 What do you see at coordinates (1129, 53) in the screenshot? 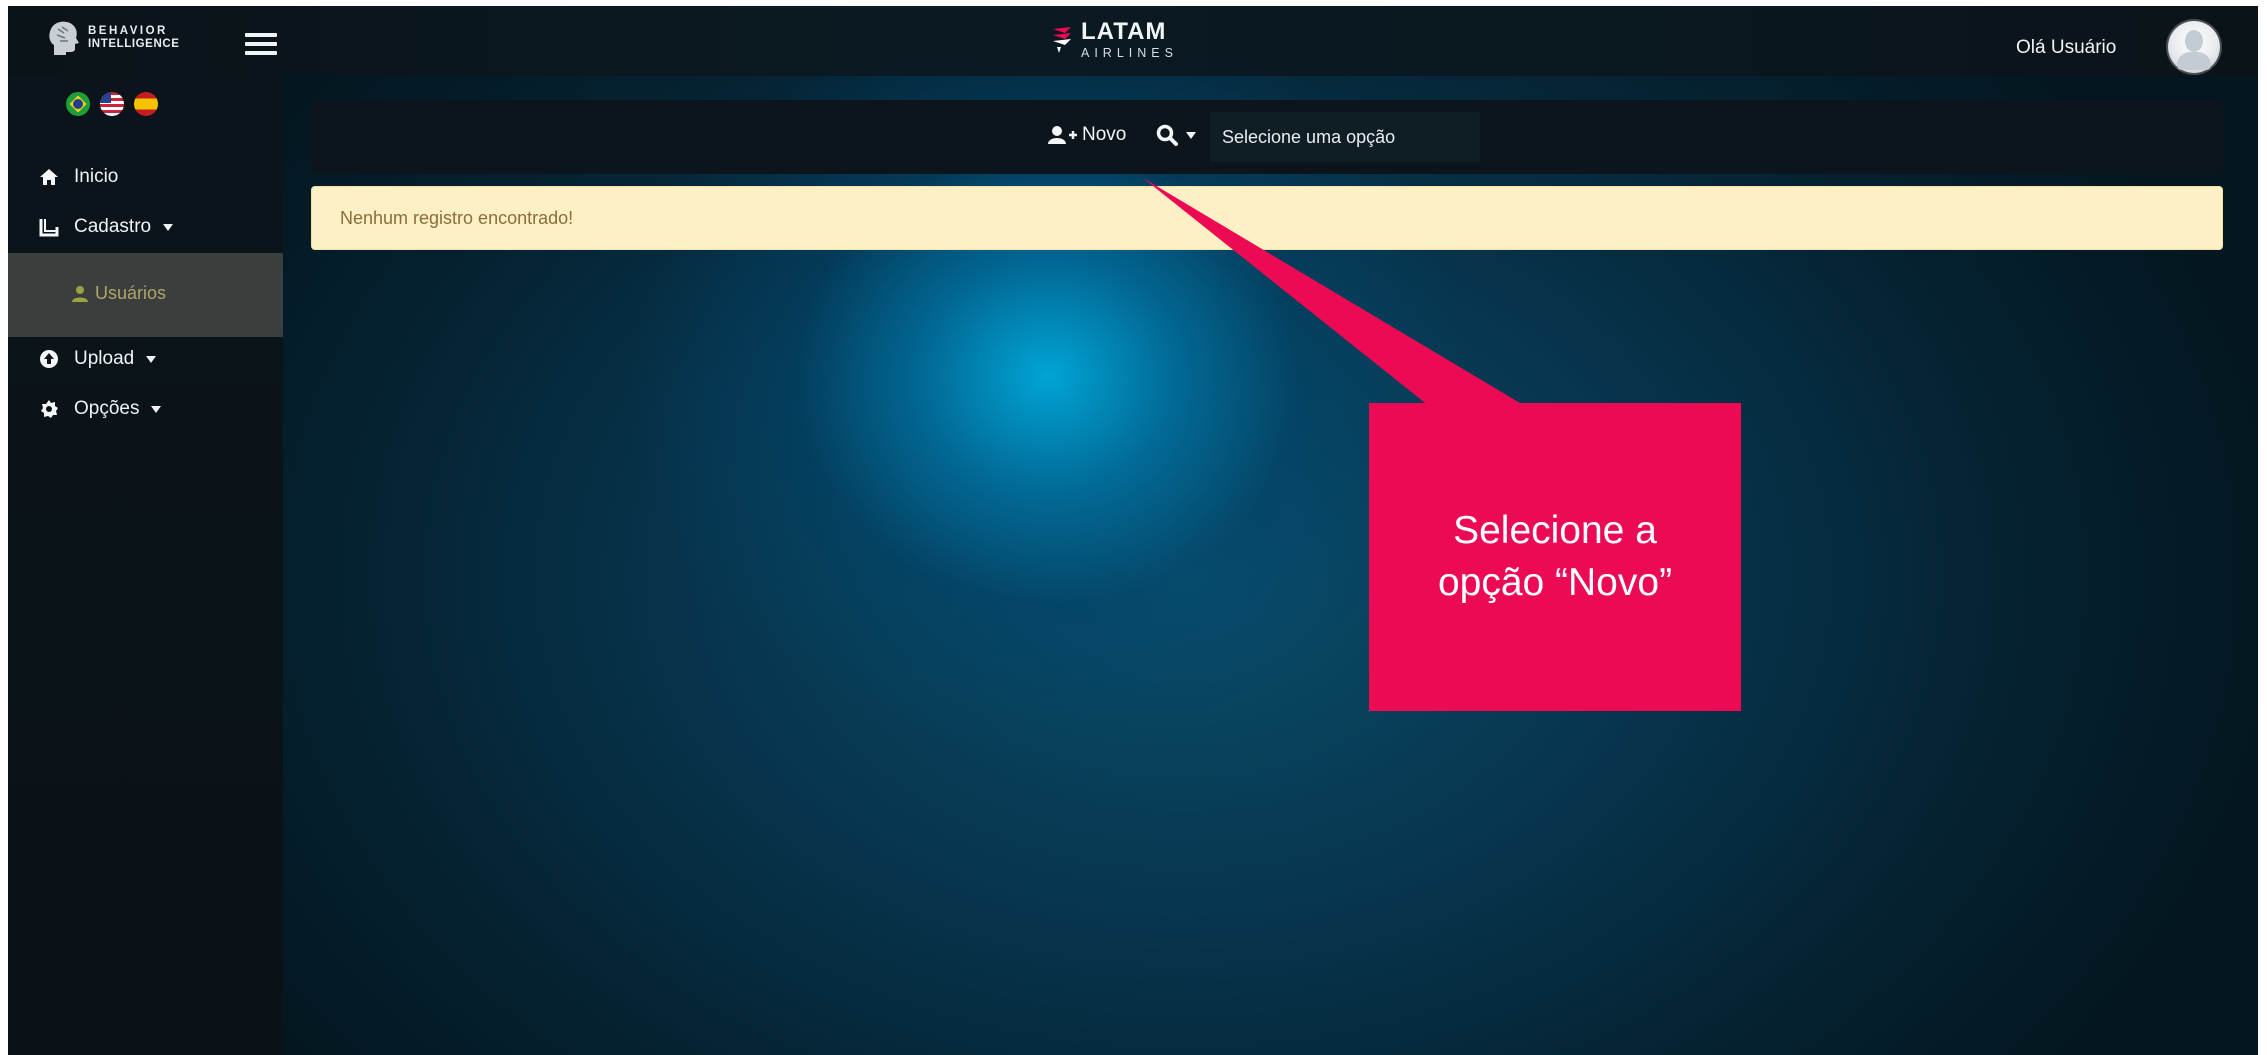
I see `airline-subtitle: AIRLINES` at bounding box center [1129, 53].